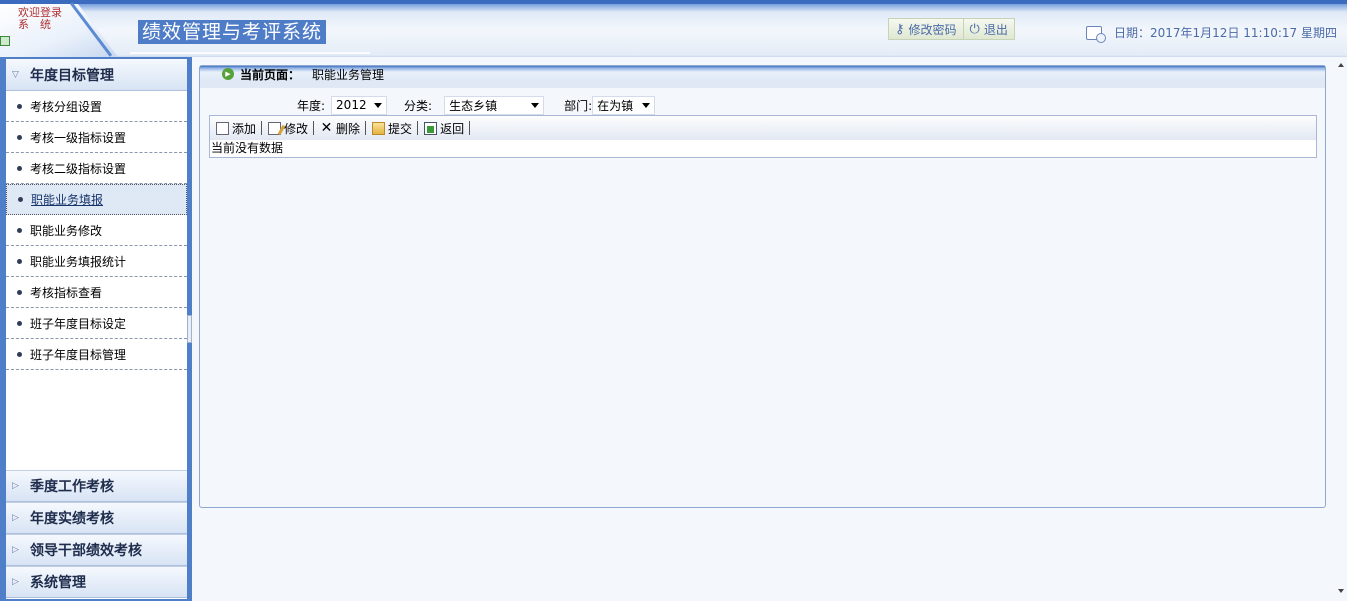 Image resolution: width=1347 pixels, height=601 pixels. I want to click on sidebar-item-level1-index: 考核一级指标设置, so click(96, 137).